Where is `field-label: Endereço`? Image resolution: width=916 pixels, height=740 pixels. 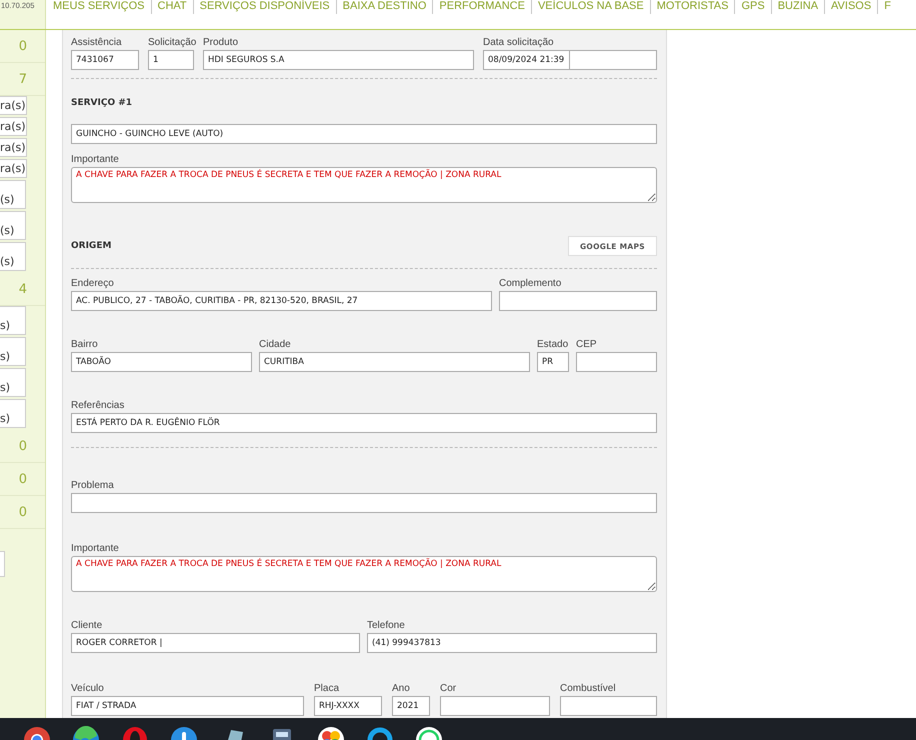 field-label: Endereço is located at coordinates (93, 283).